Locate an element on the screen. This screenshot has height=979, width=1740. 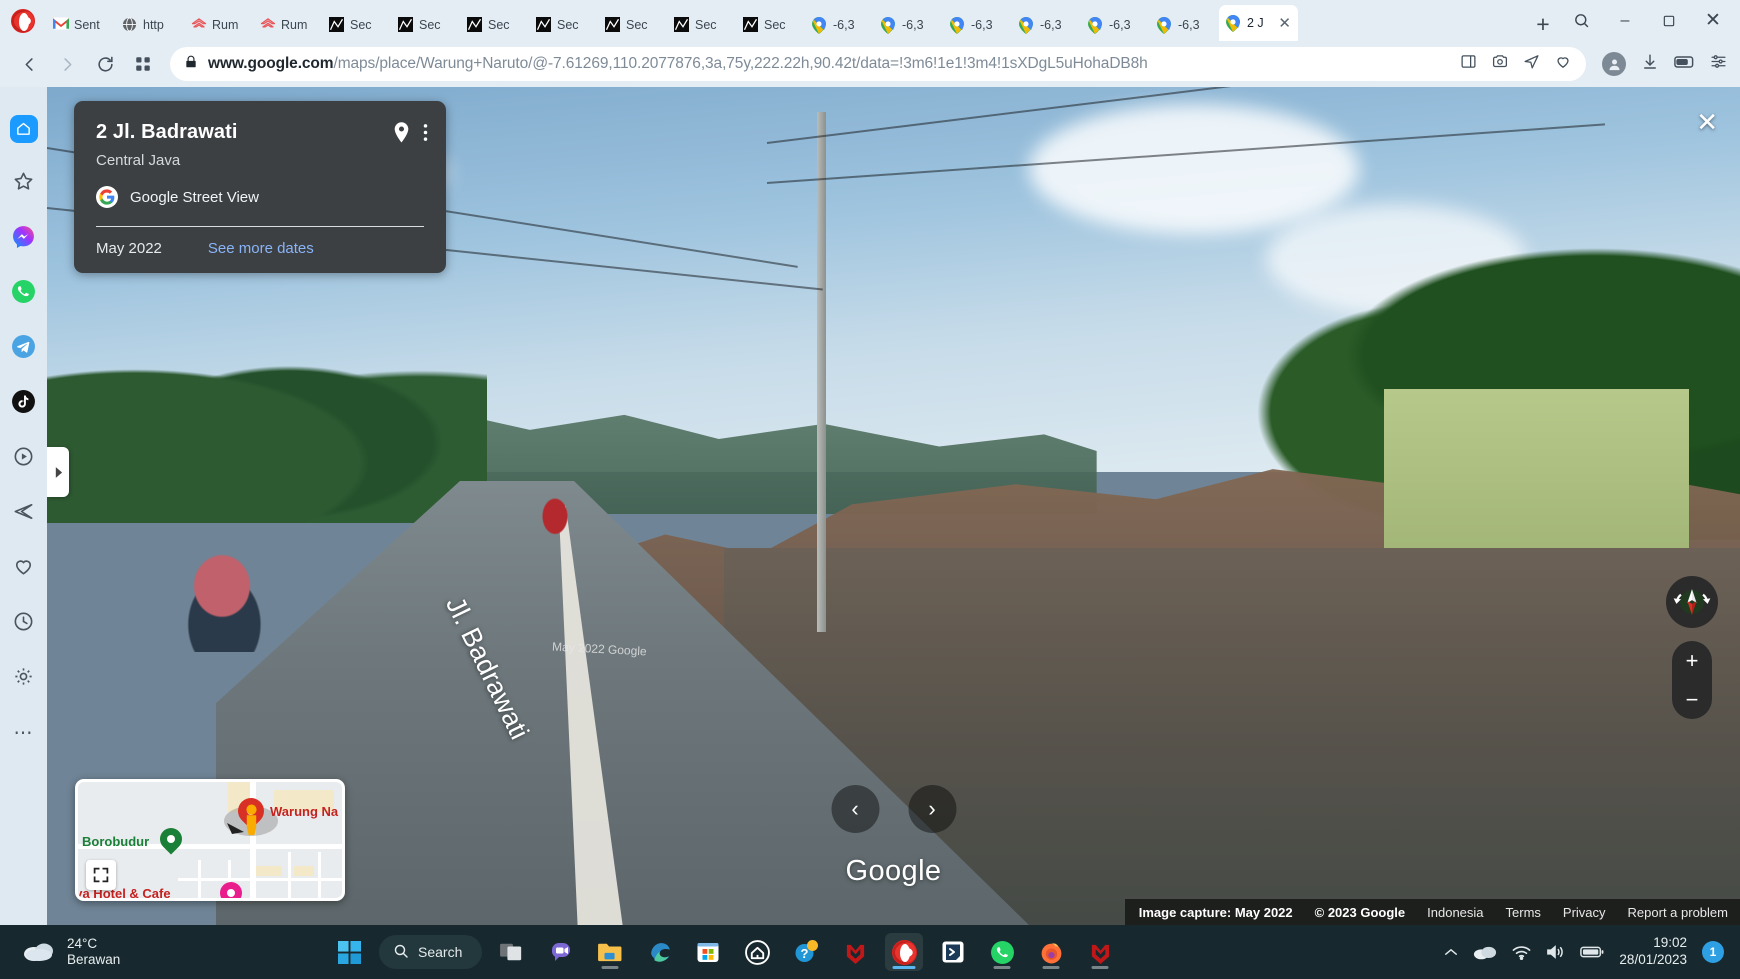
mcafee-button is located at coordinates (855, 952).